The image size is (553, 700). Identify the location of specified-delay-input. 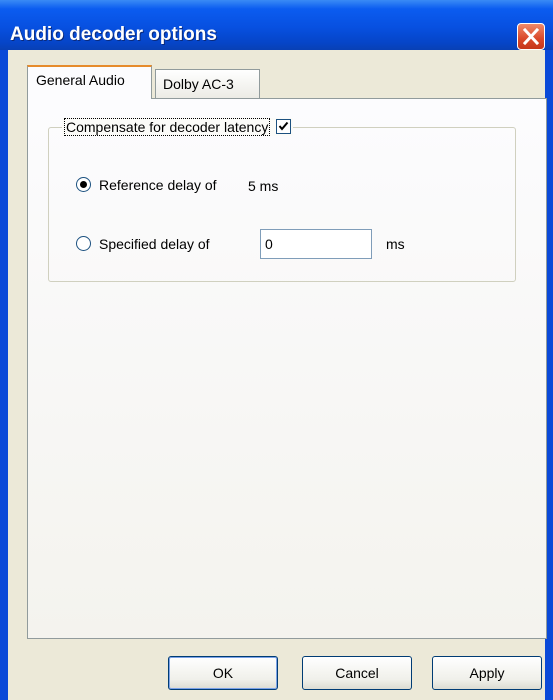
(316, 244).